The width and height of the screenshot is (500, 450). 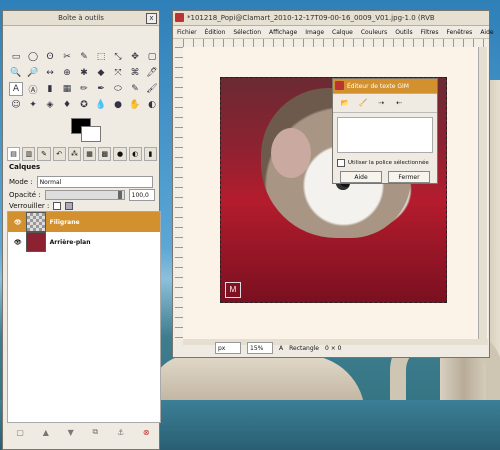 I want to click on tab-layers: ▤, so click(x=14, y=154).